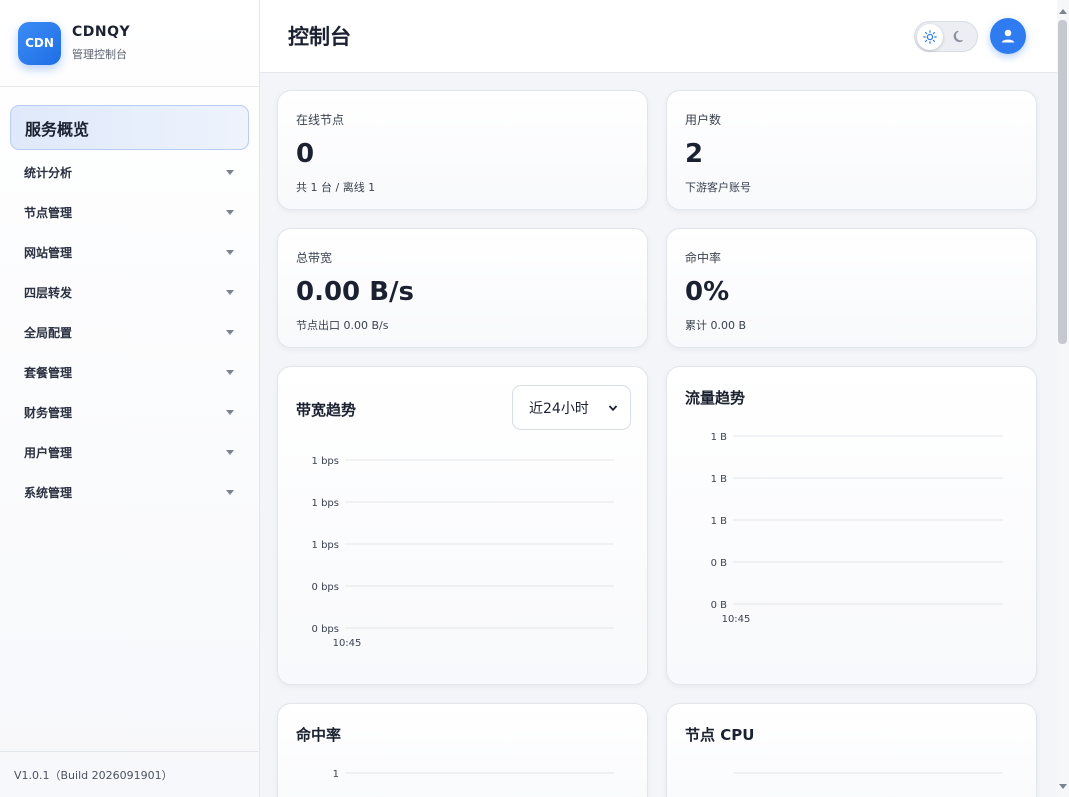 Image resolution: width=1069 pixels, height=797 pixels. I want to click on stat-card-bandwidth: 总带宽 0.00 B/s 节点出口 0.00 B/s, so click(462, 288).